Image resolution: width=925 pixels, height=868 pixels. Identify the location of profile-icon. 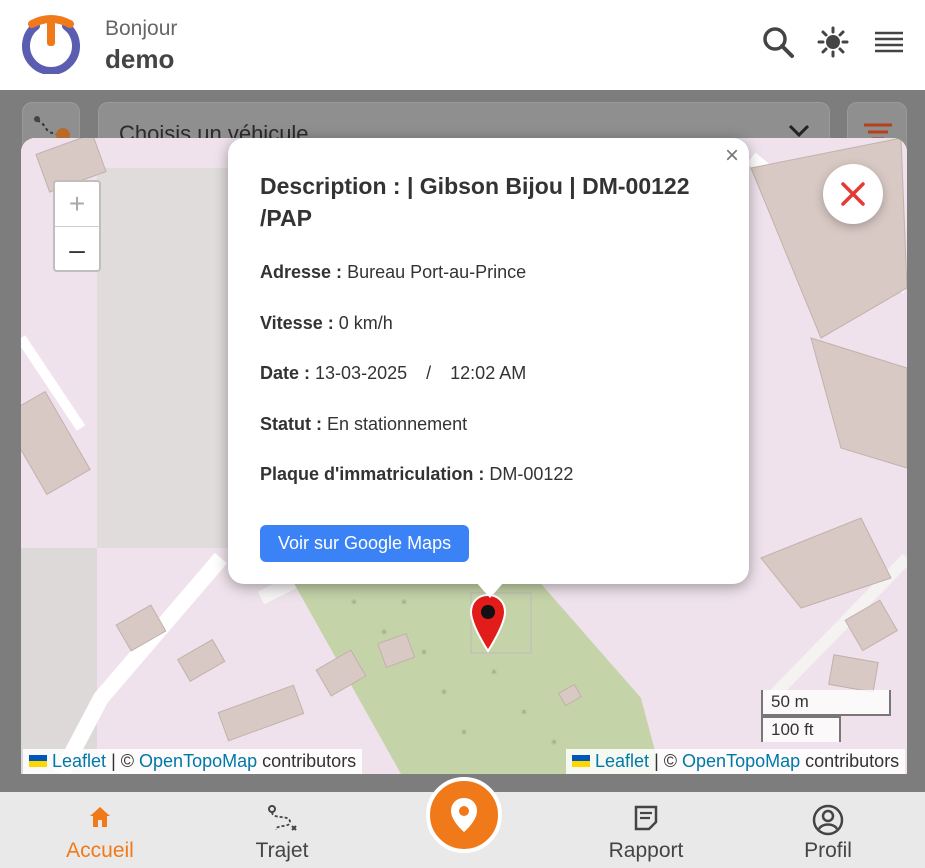
(828, 820).